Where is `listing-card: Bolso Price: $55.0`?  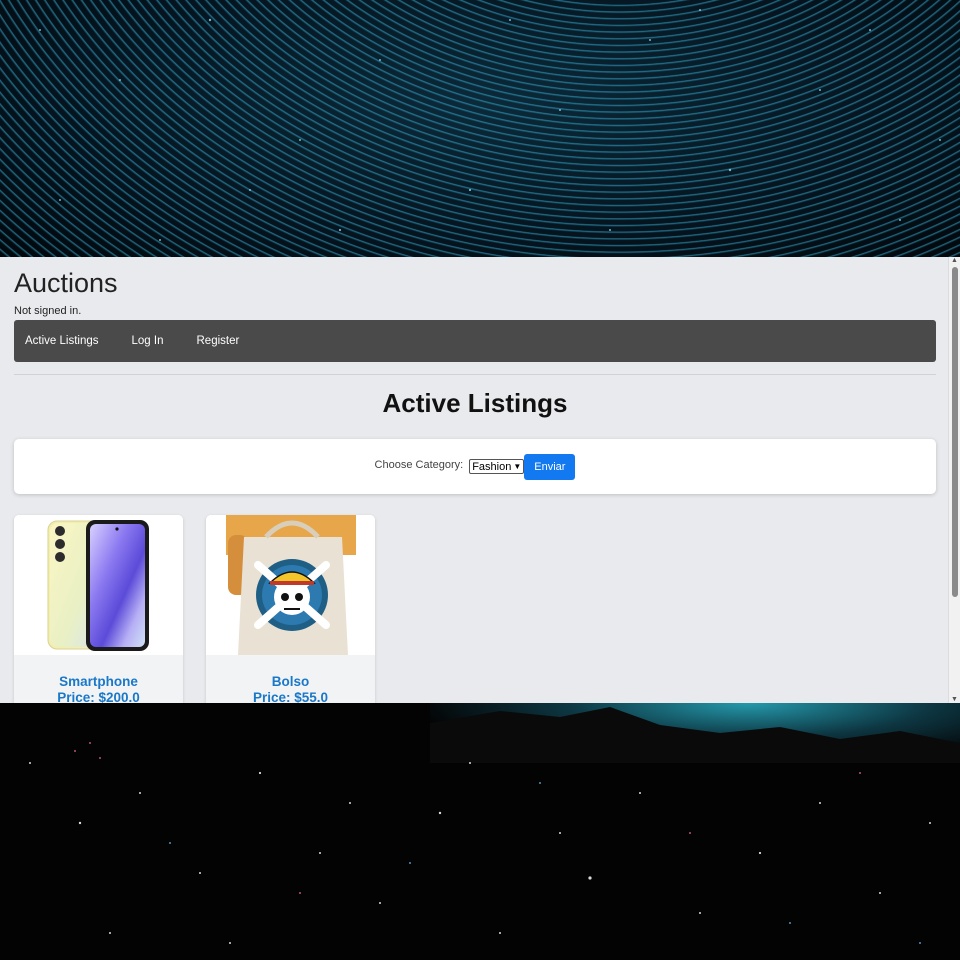
listing-card: Bolso Price: $55.0 is located at coordinates (290, 609).